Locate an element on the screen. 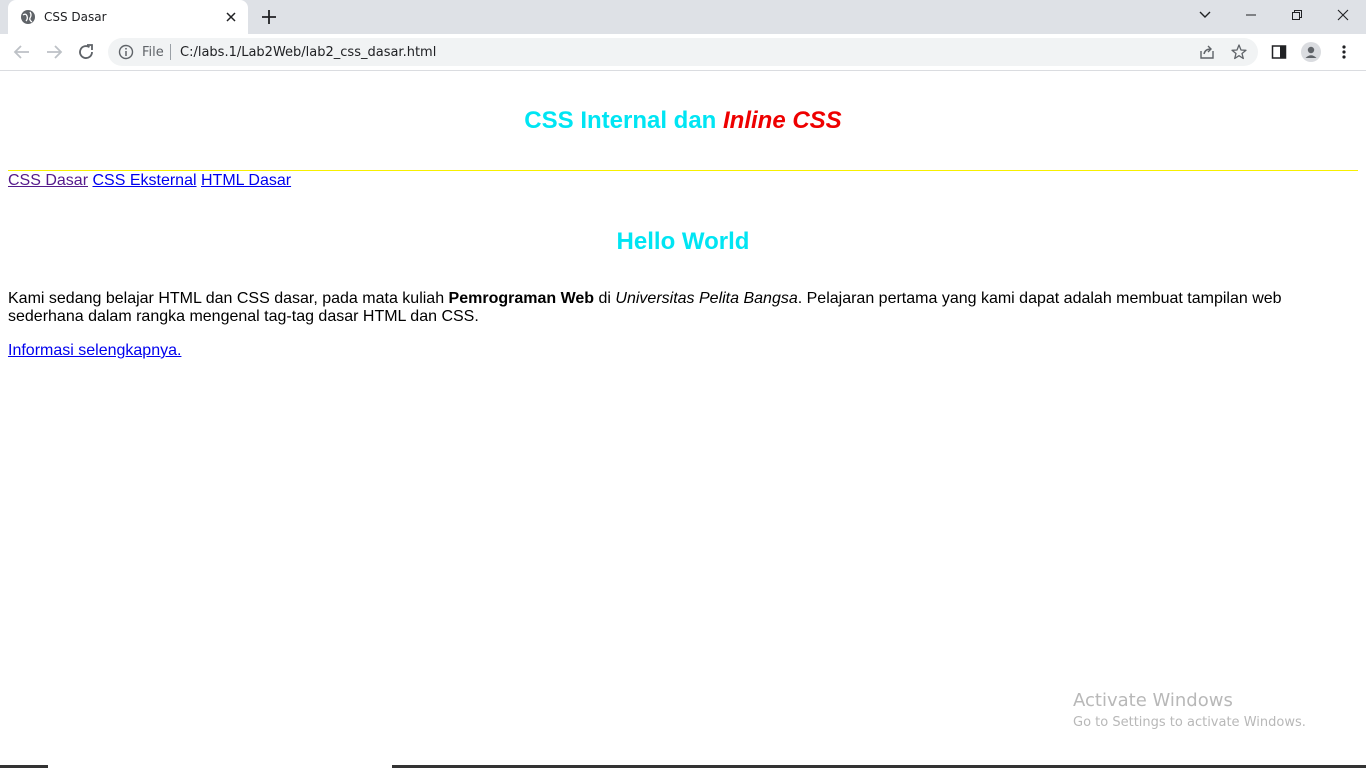 Image resolution: width=1366 pixels, height=768 pixels. restore-icon is located at coordinates (1297, 15).